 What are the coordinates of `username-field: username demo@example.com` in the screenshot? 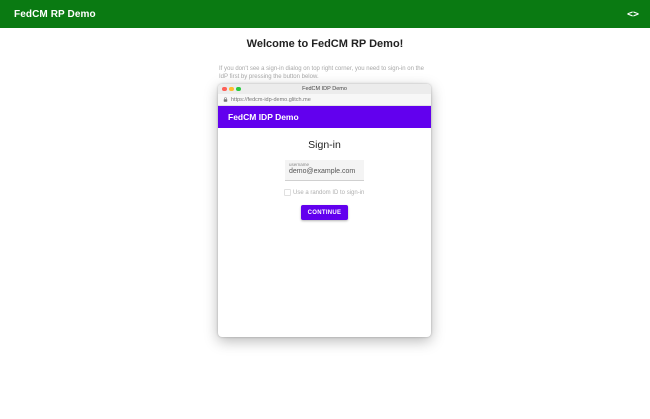 It's located at (324, 170).